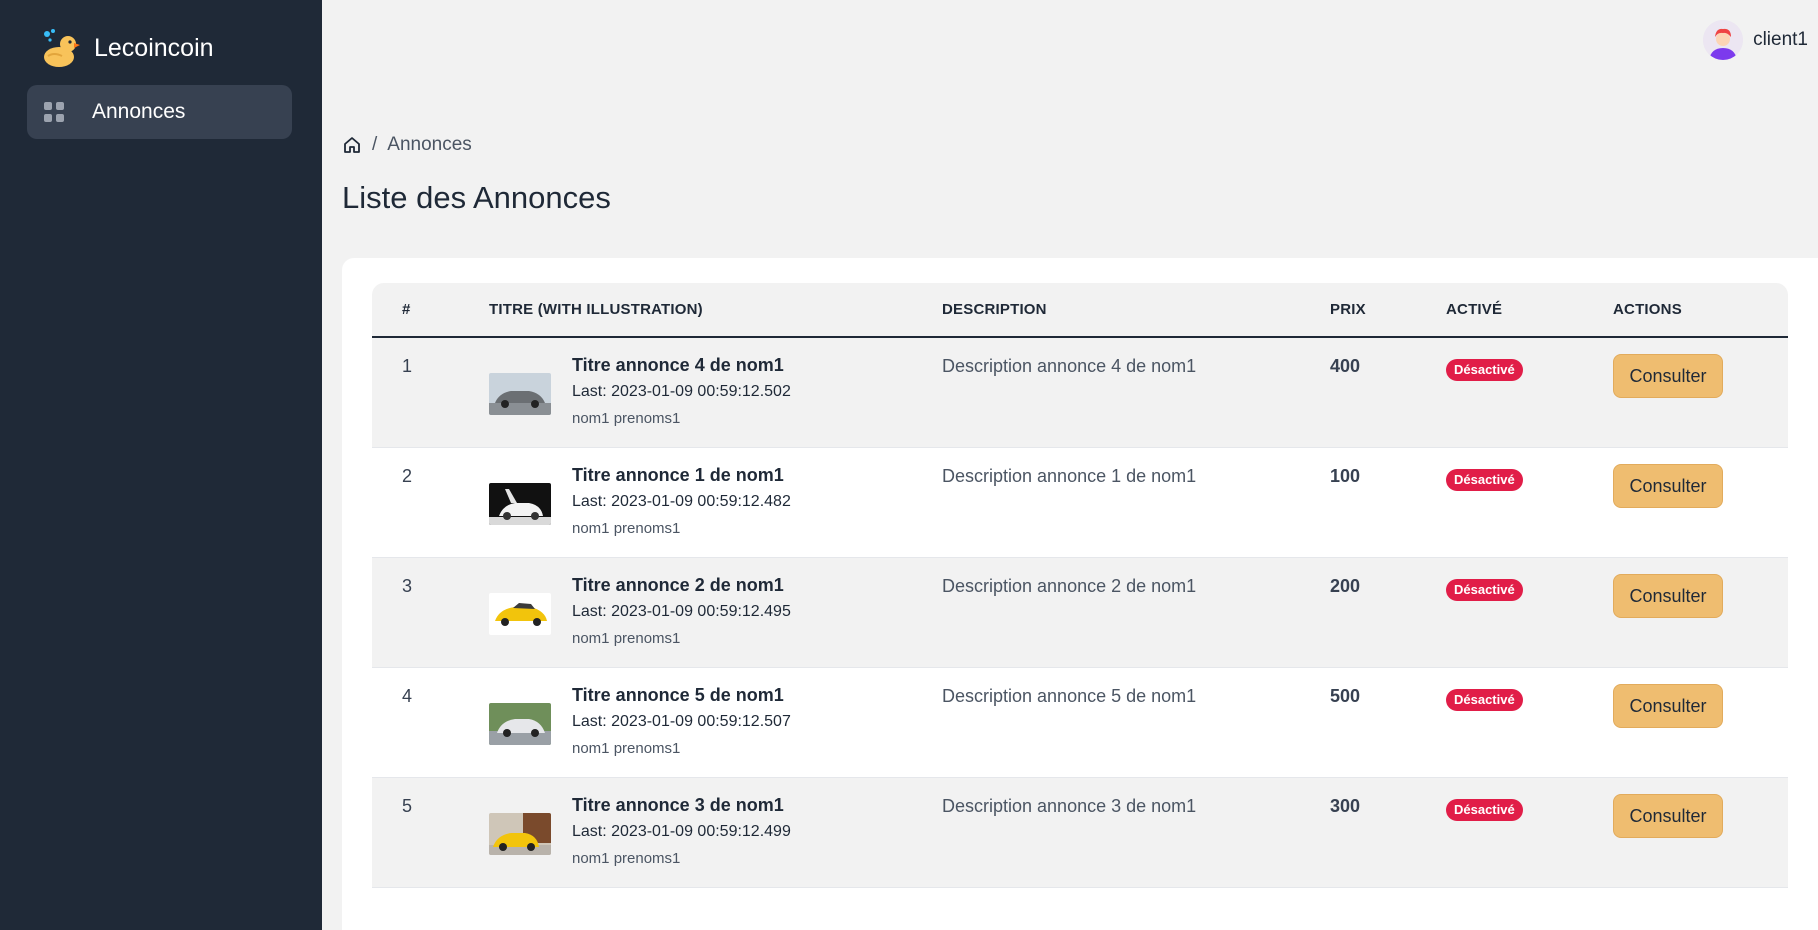 The height and width of the screenshot is (930, 1818). What do you see at coordinates (154, 47) in the screenshot?
I see `app-name: Lecoincoin` at bounding box center [154, 47].